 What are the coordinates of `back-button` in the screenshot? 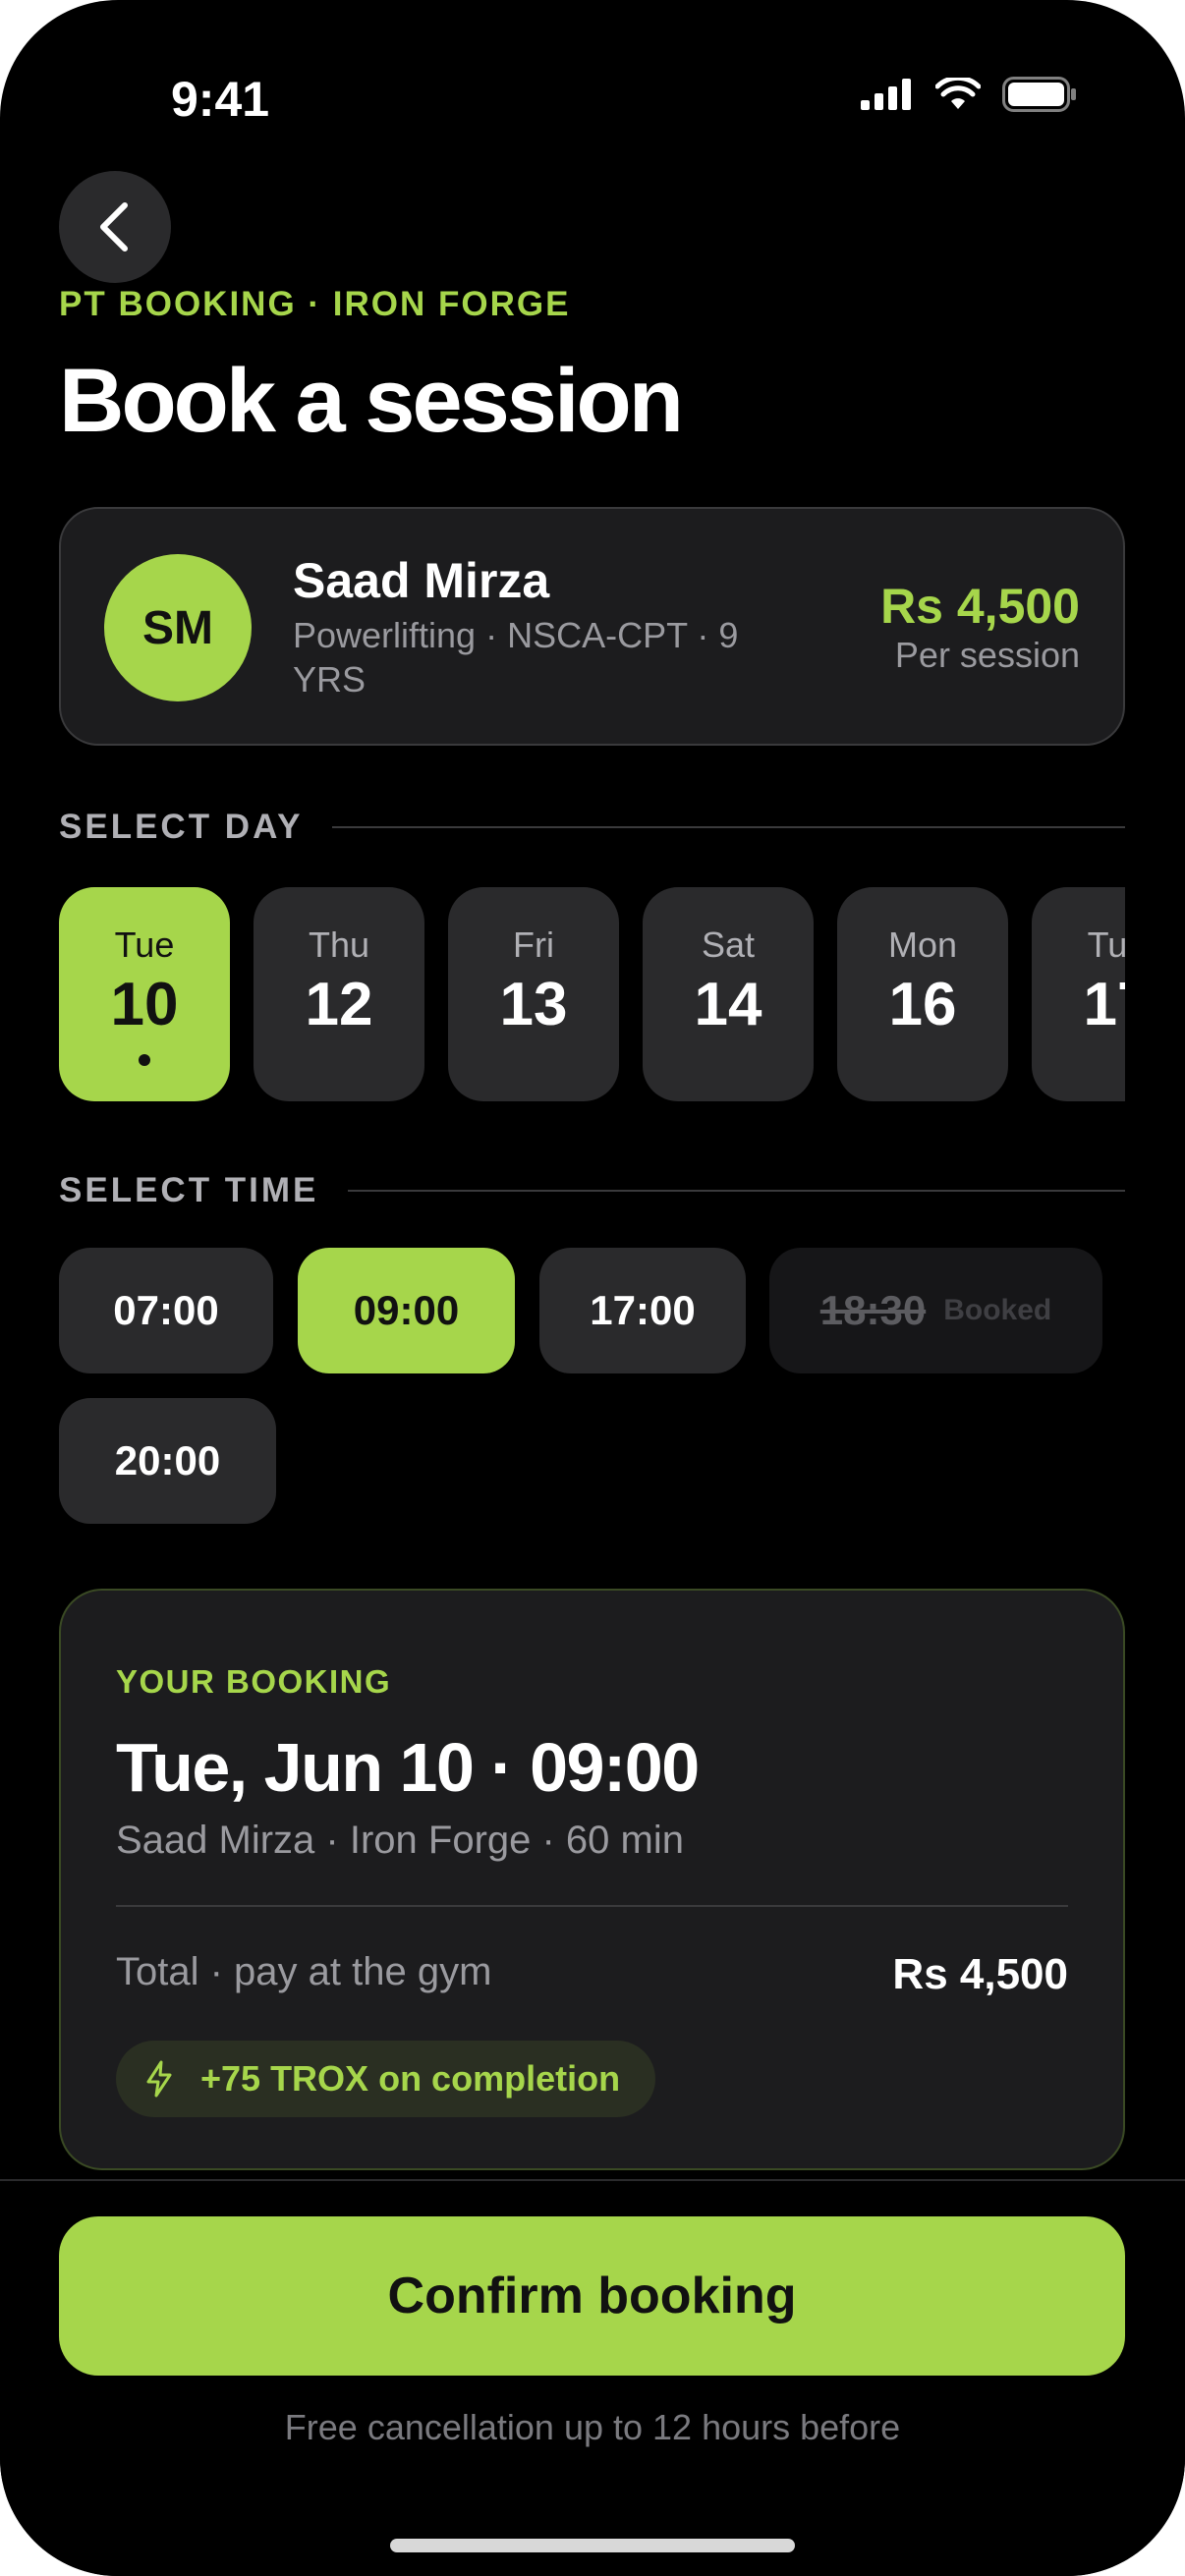 It's located at (115, 227).